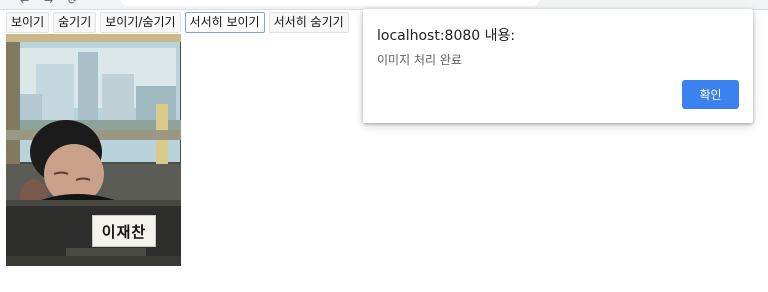 The image size is (768, 292). I want to click on ok-button: 확인, so click(710, 94).